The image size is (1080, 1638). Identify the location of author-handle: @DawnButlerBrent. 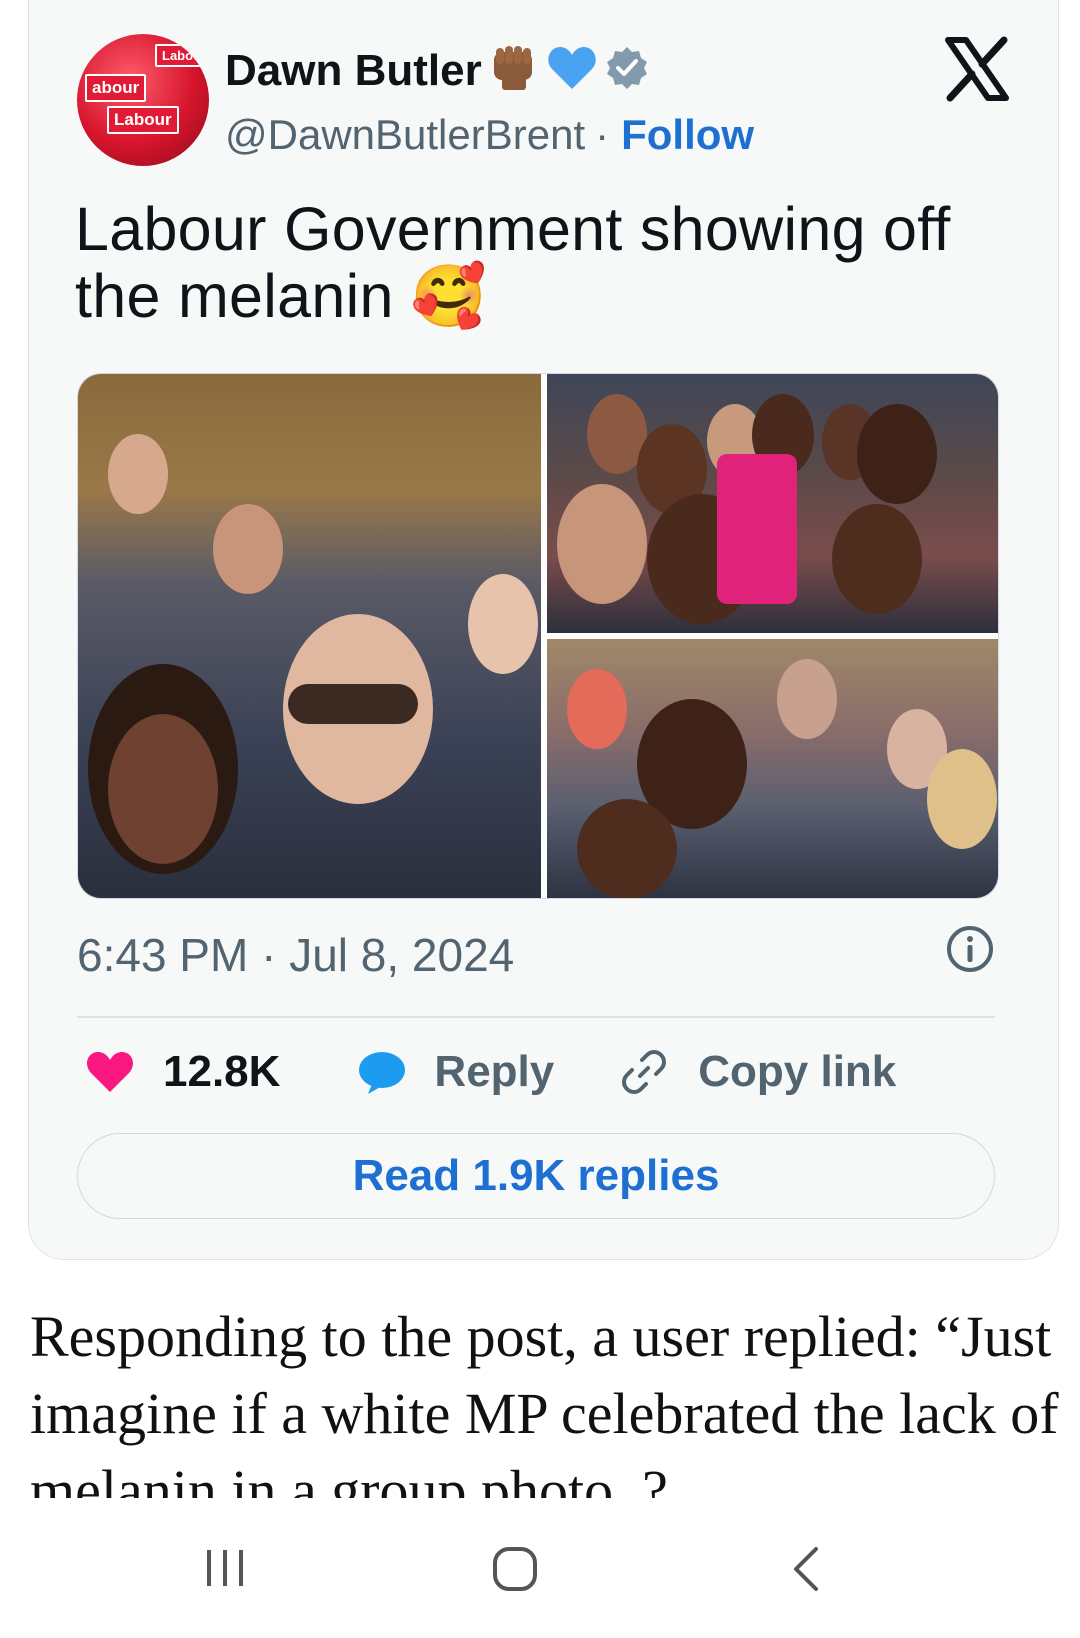
(405, 135).